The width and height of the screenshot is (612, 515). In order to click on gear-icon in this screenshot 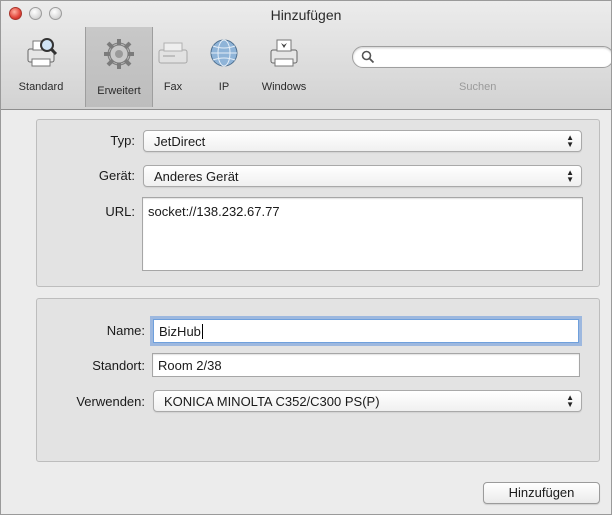, I will do `click(119, 55)`.